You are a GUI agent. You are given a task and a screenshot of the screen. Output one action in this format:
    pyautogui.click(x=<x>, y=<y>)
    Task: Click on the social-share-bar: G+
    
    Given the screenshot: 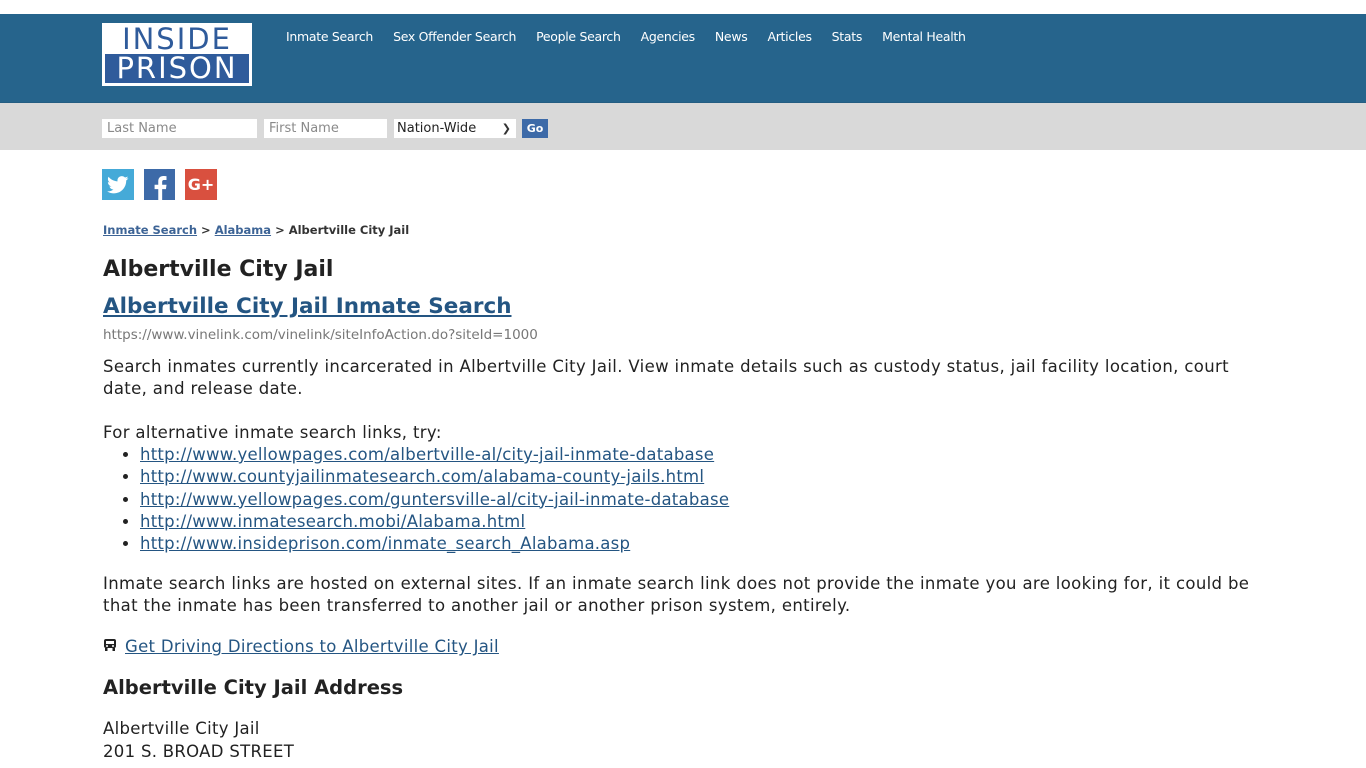 What is the action you would take?
    pyautogui.click(x=159, y=185)
    